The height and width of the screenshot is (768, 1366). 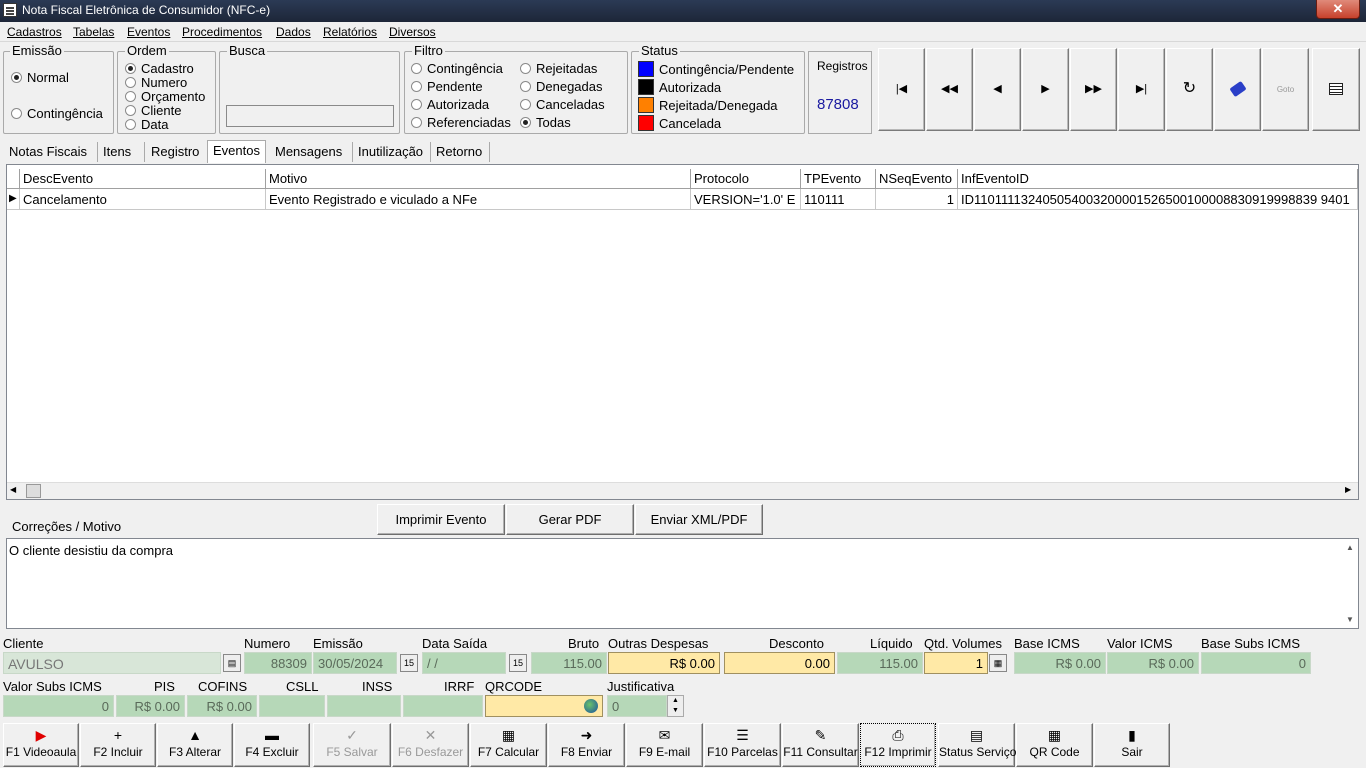 I want to click on busca-input, so click(x=310, y=116).